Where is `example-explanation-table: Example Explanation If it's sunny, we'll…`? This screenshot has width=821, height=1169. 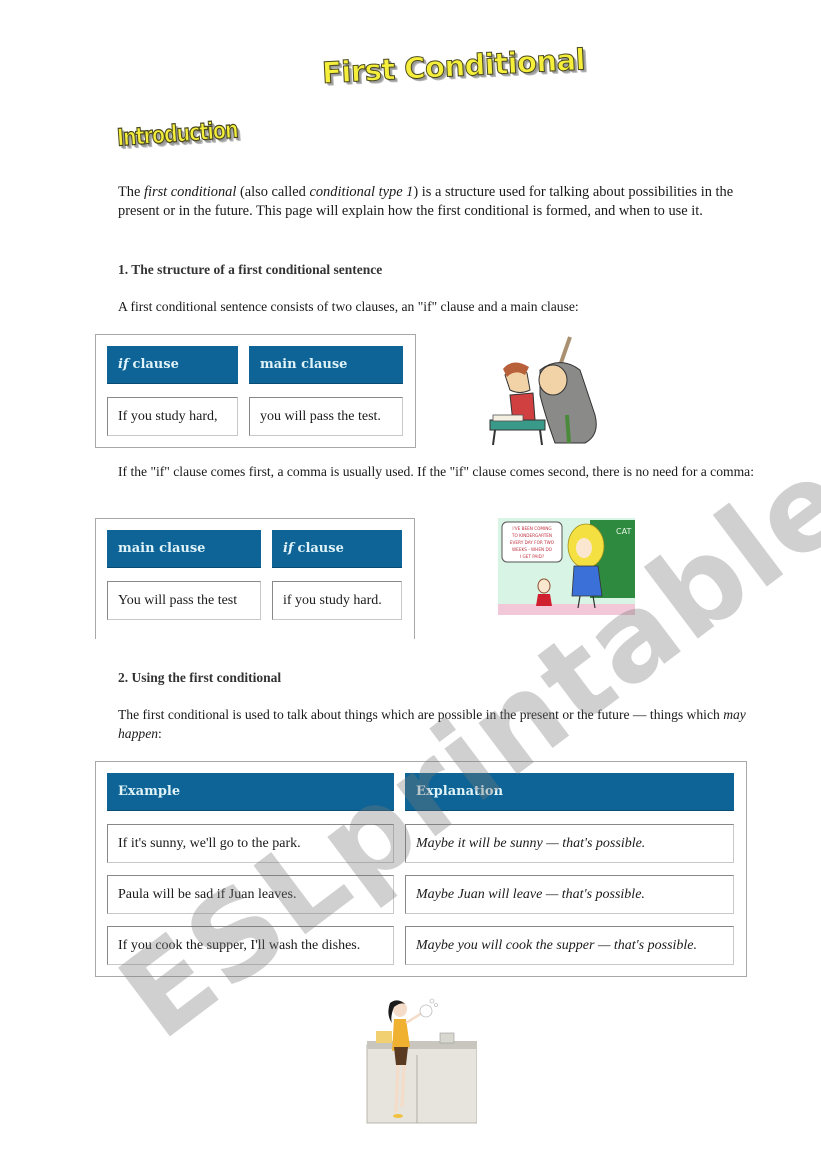 example-explanation-table: Example Explanation If it's sunny, we'll… is located at coordinates (421, 869).